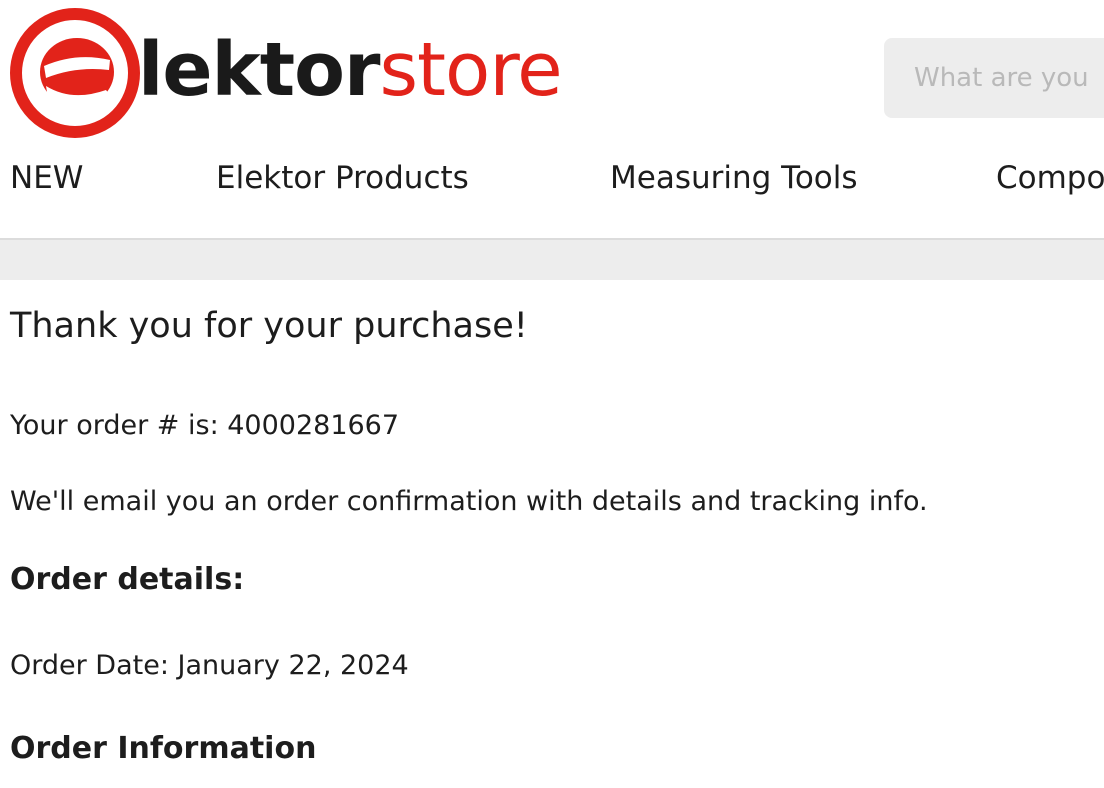 The image size is (1104, 788). I want to click on order-number-text: Your order # is: 4000281667, so click(205, 425).